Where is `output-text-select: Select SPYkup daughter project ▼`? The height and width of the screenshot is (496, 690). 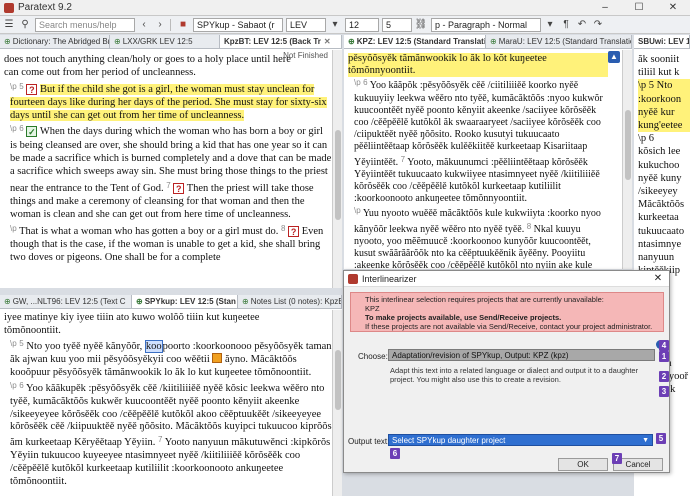
output-text-select: Select SPYkup daughter project ▼ is located at coordinates (520, 440).